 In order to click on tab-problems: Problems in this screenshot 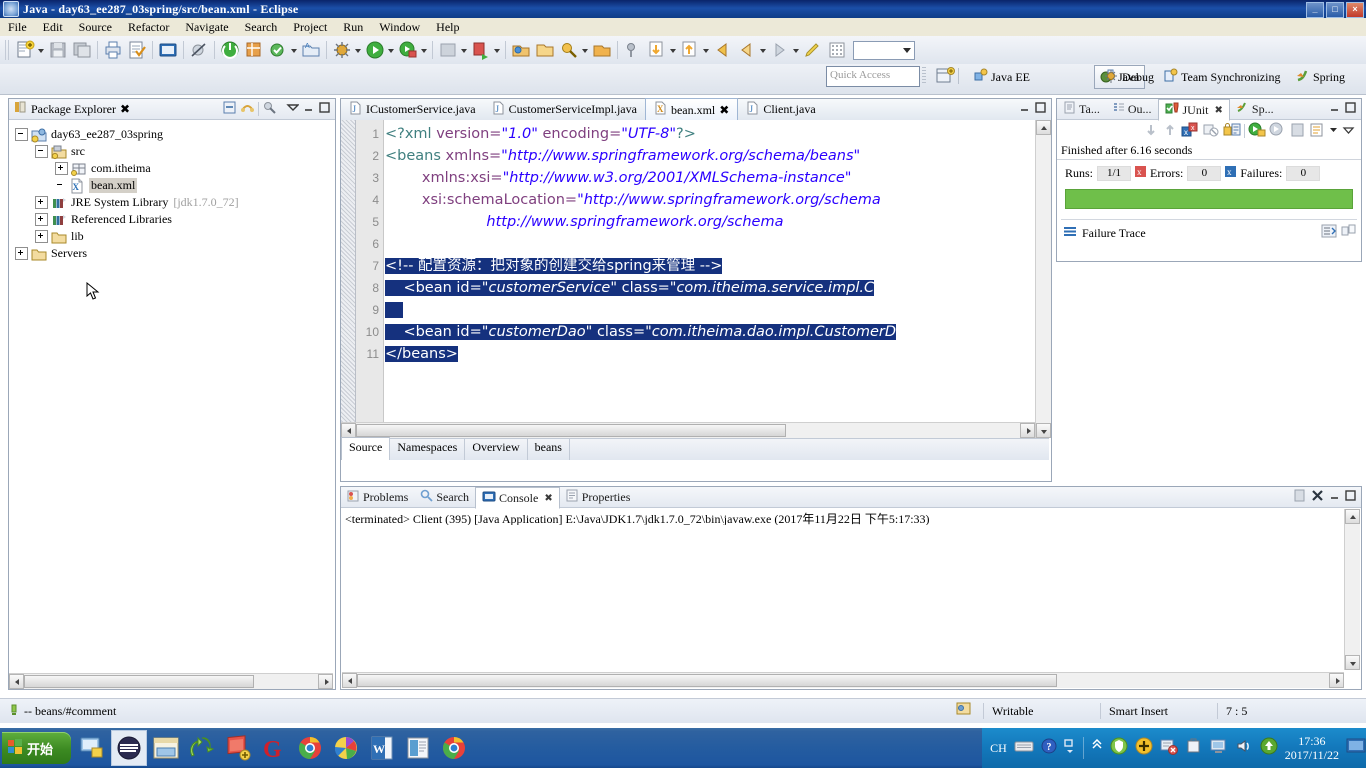, I will do `click(377, 497)`.